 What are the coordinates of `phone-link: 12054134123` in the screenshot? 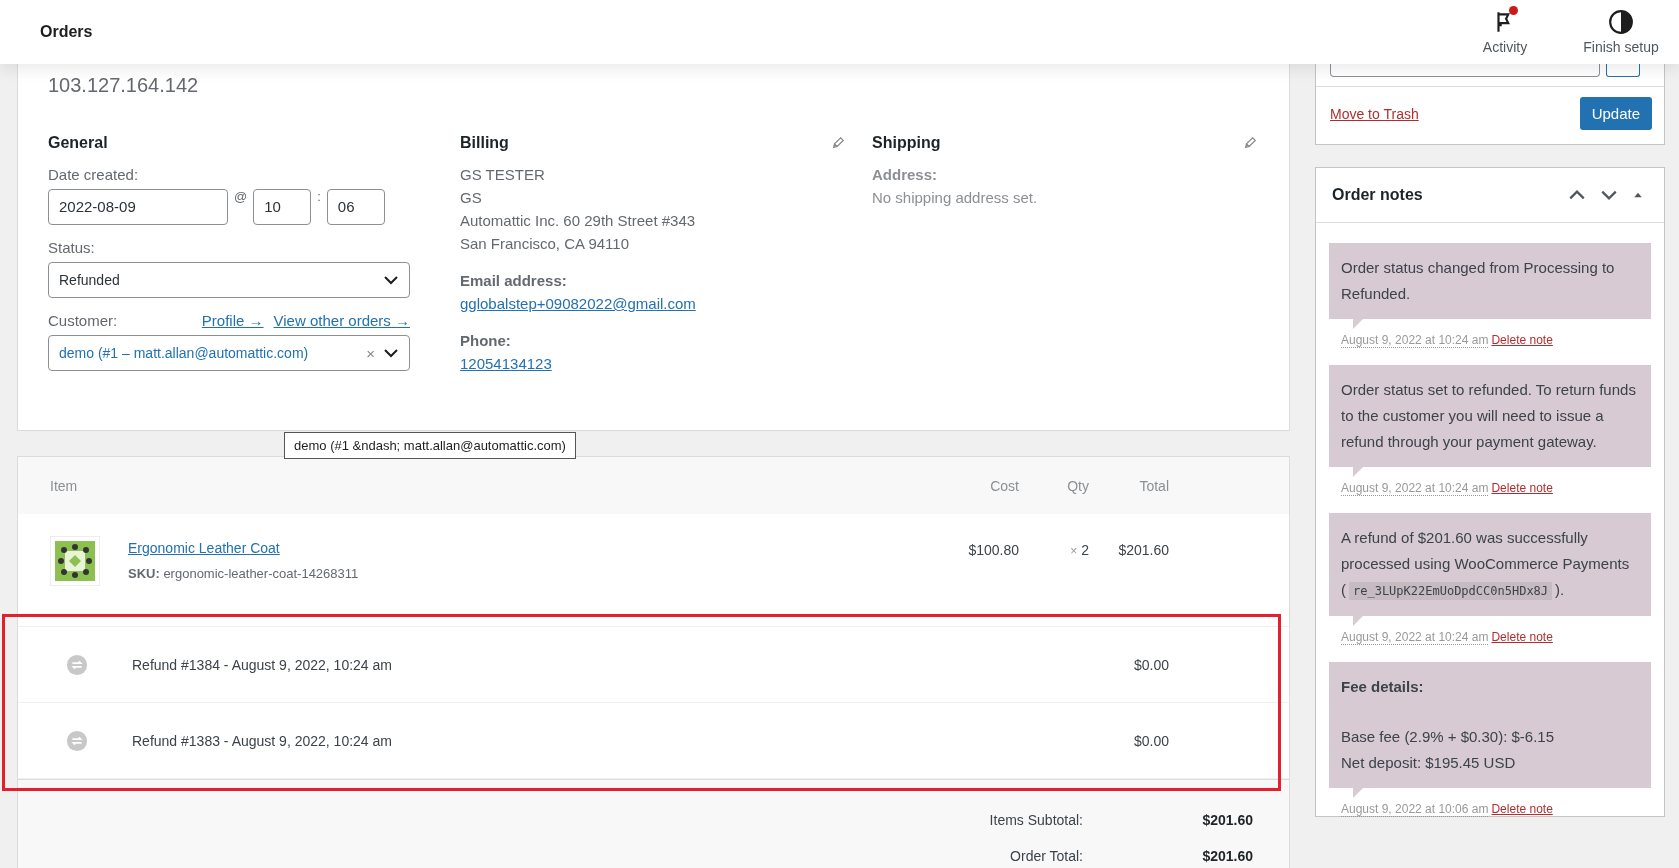 It's located at (506, 363).